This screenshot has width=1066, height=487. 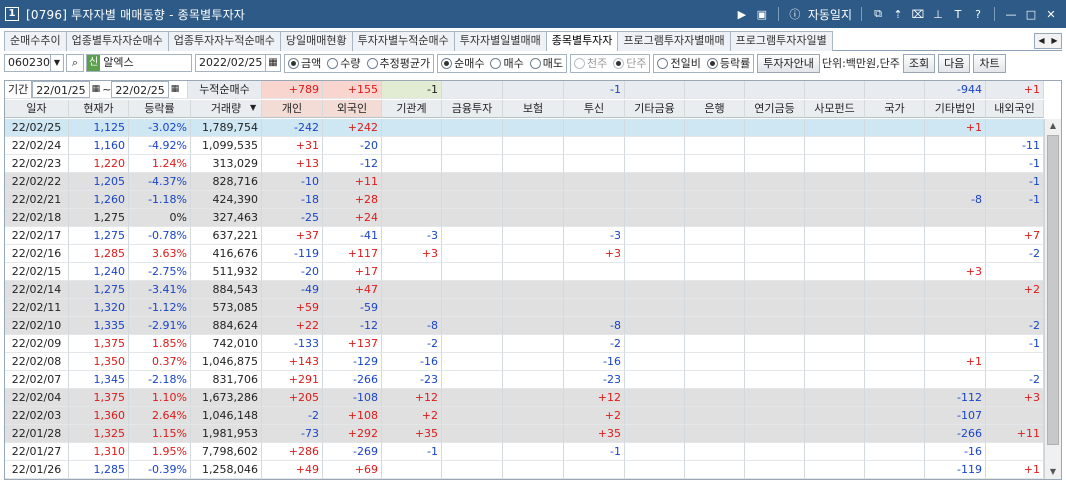 I want to click on tab-item: 순매수추이, so click(x=35, y=41).